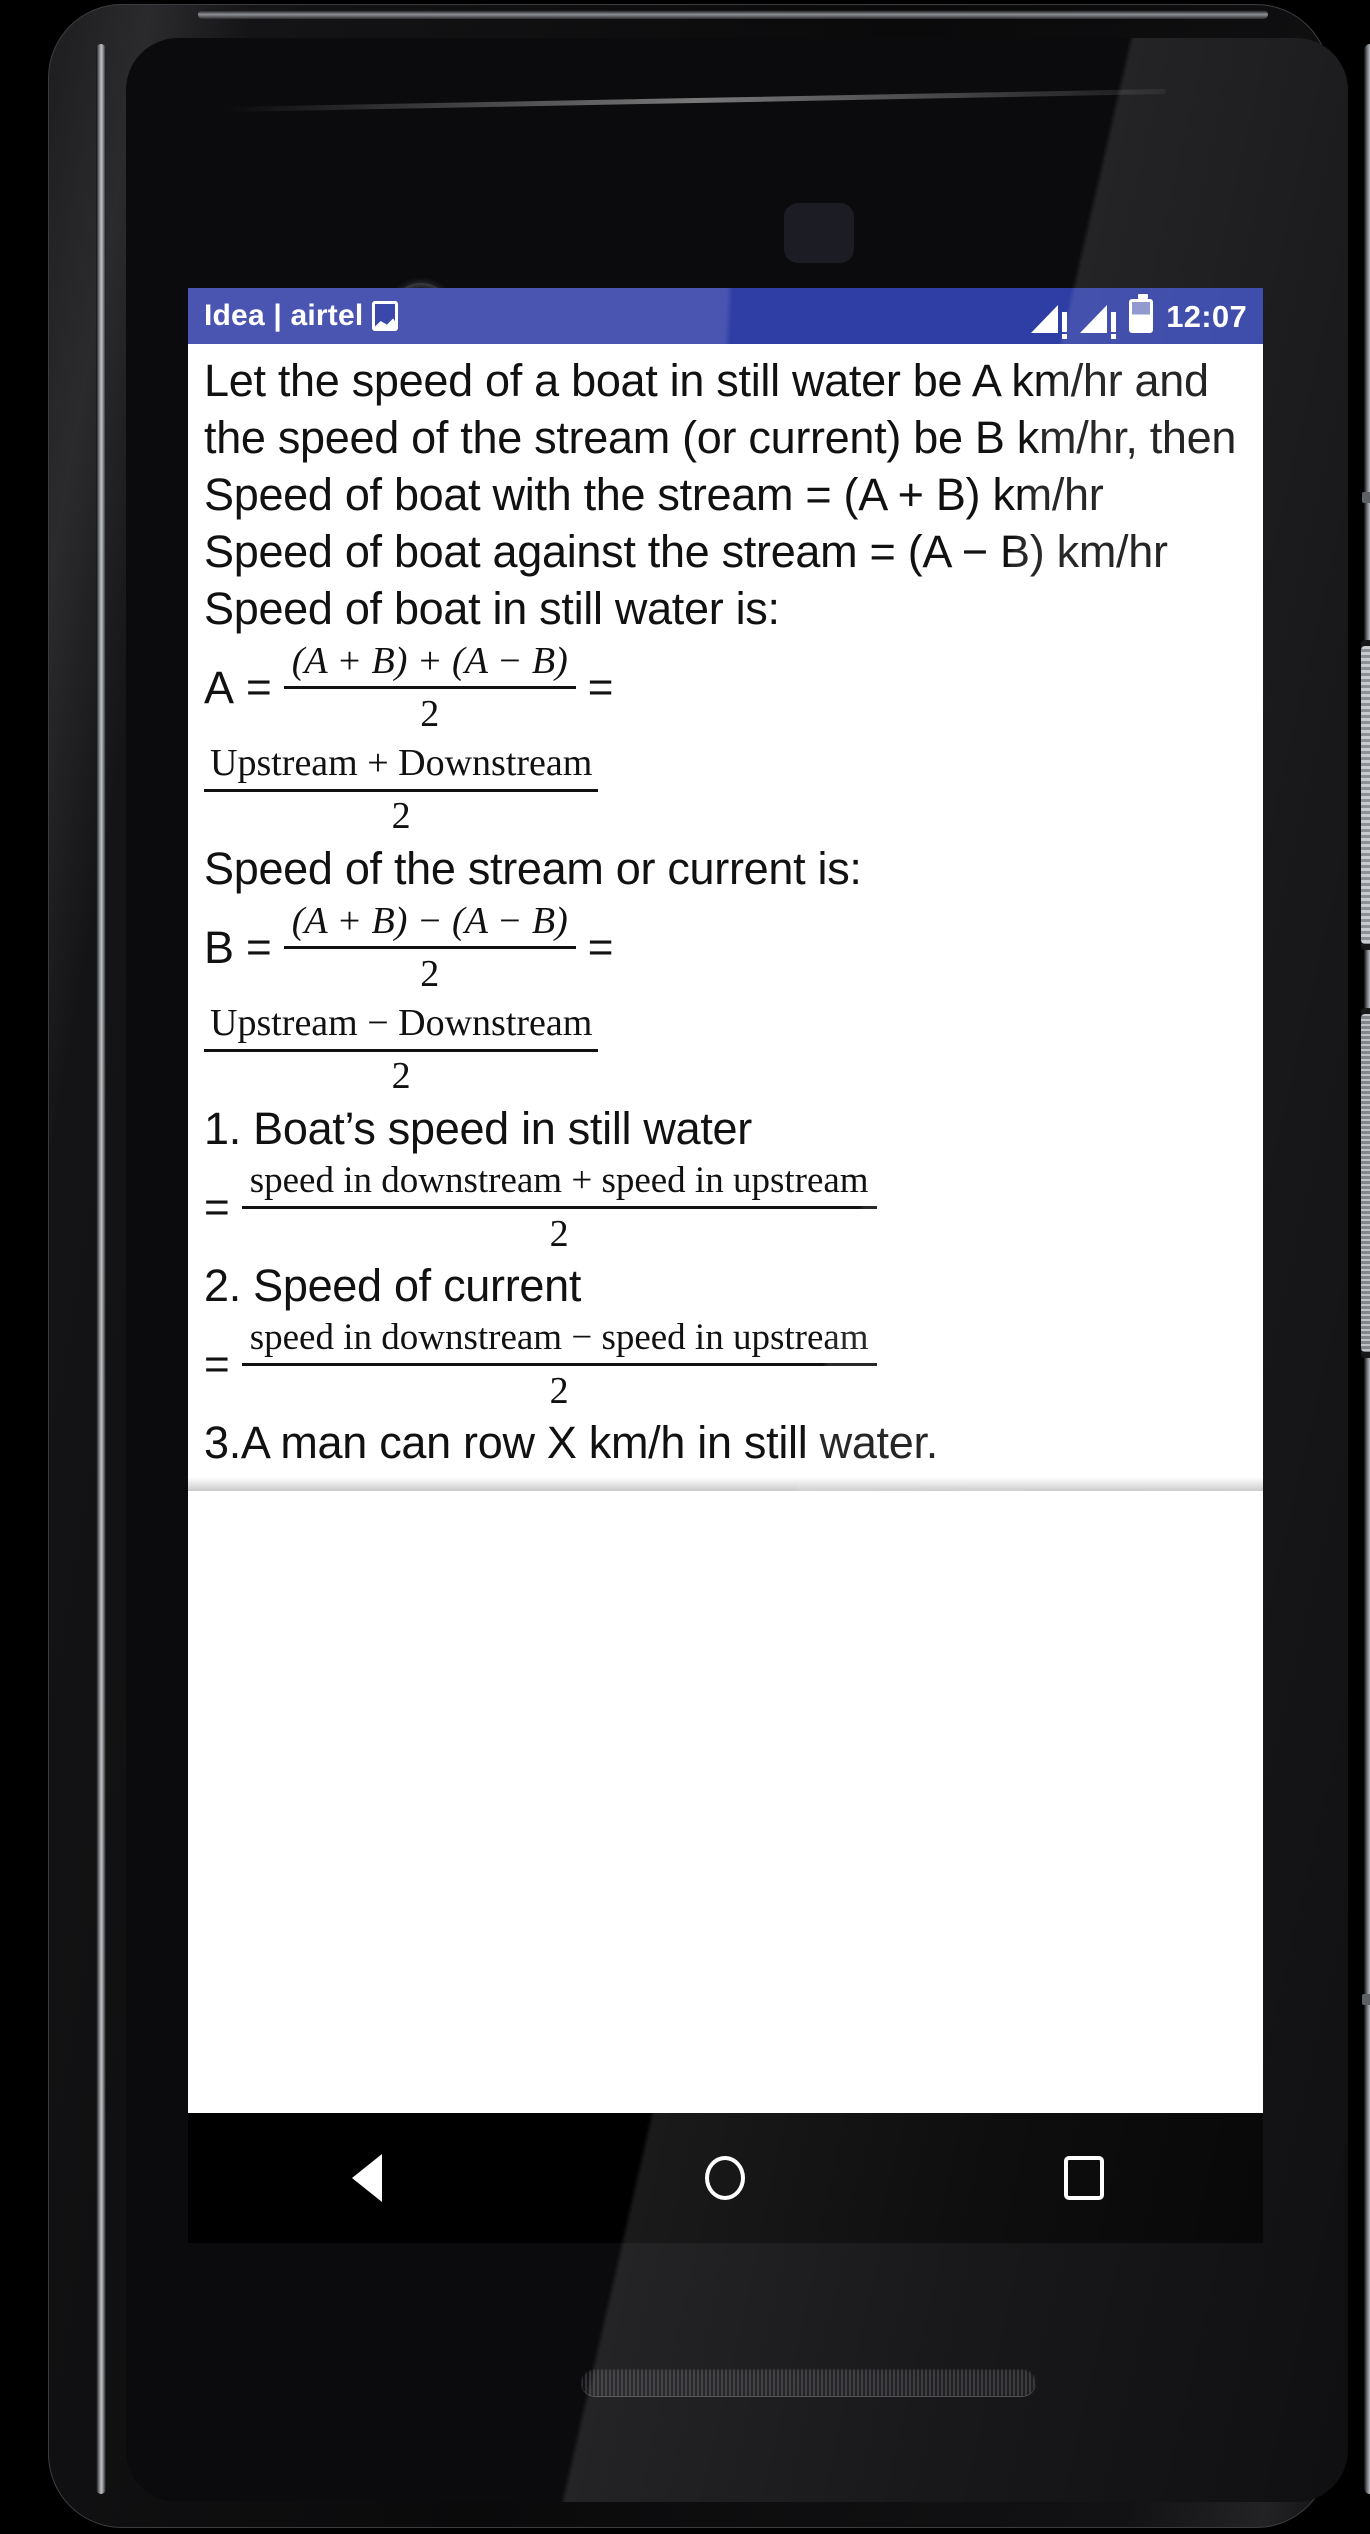 This screenshot has width=1370, height=2534. I want to click on formula-b-expanded-denominator: 2, so click(401, 1076).